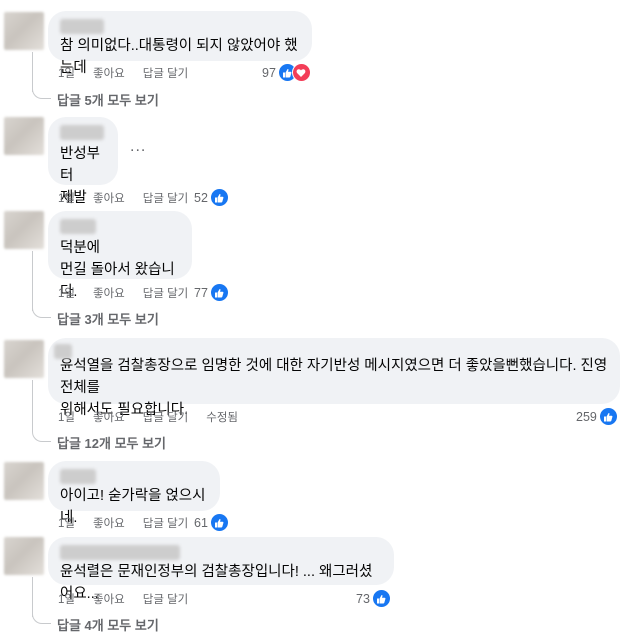 This screenshot has width=640, height=638. What do you see at coordinates (586, 416) in the screenshot?
I see `reaction-count: 259` at bounding box center [586, 416].